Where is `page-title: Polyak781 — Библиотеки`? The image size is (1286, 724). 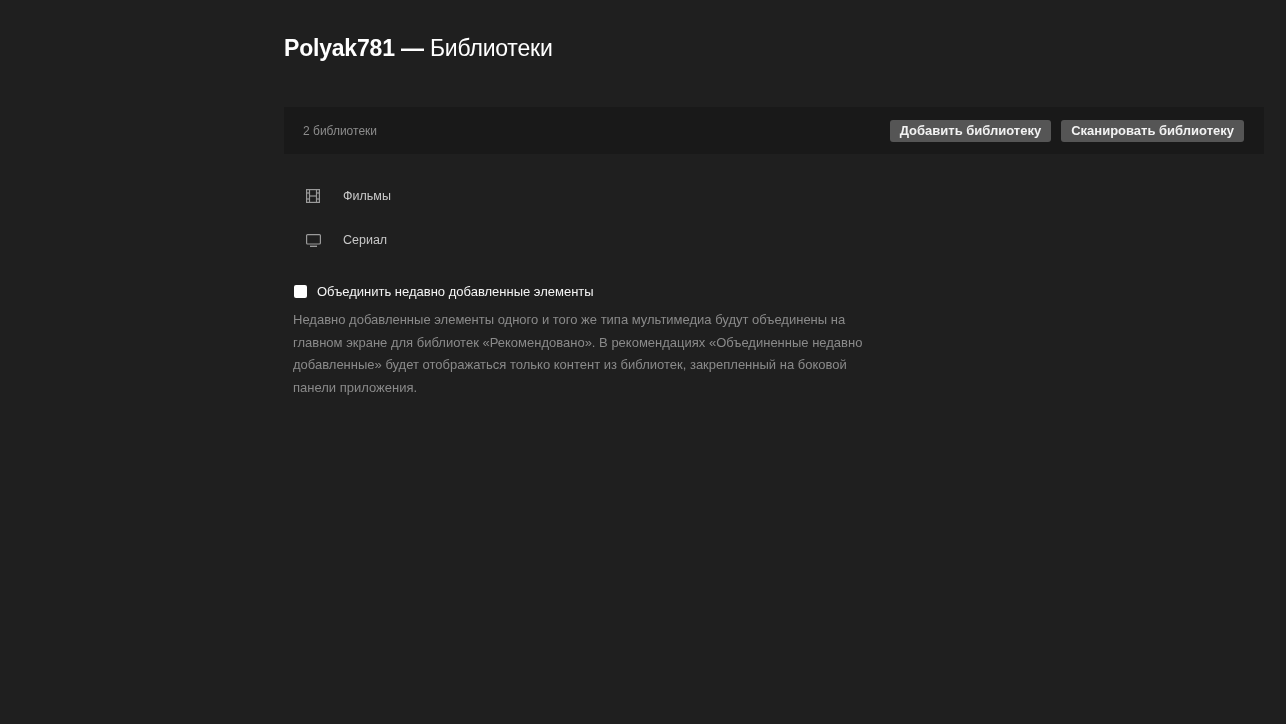 page-title: Polyak781 — Библиотеки is located at coordinates (418, 48).